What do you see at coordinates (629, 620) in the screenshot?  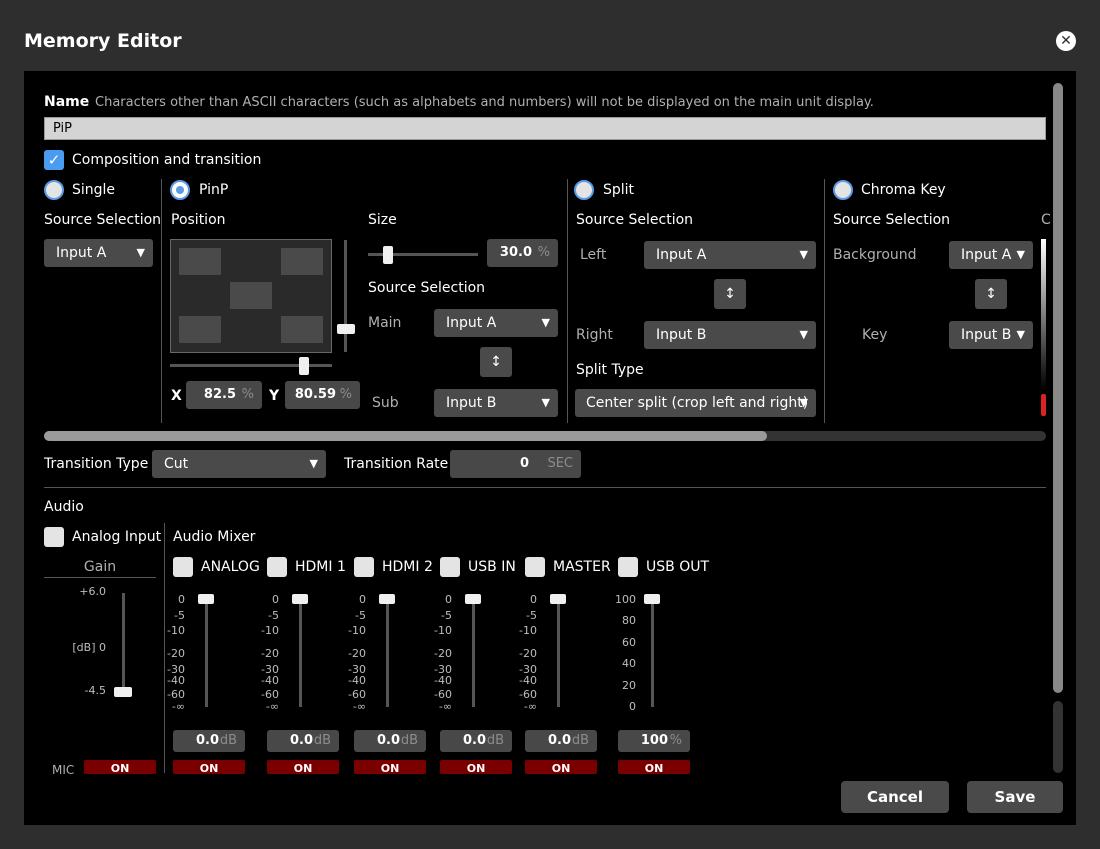 I see `scale-tick-label: 80` at bounding box center [629, 620].